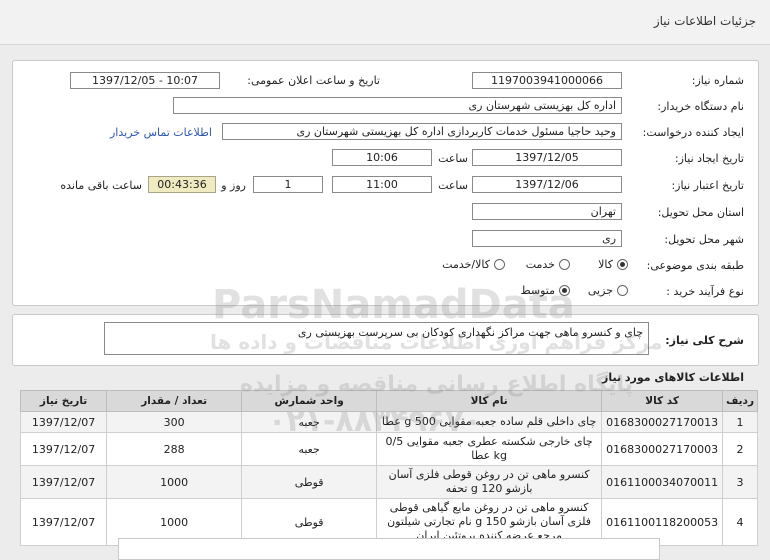  I want to click on announce-label: تاریخ و ساعت اعلان عمومی:, so click(313, 80).